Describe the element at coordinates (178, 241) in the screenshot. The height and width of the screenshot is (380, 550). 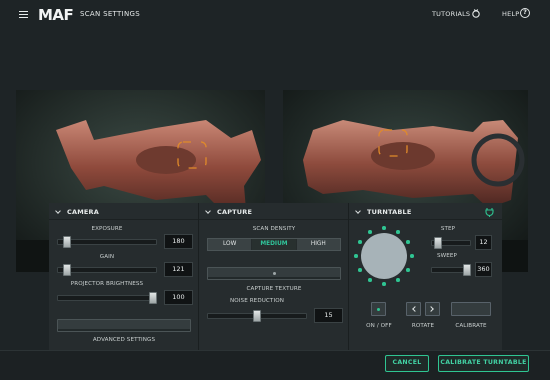
I see `exposure-value: 180` at that location.